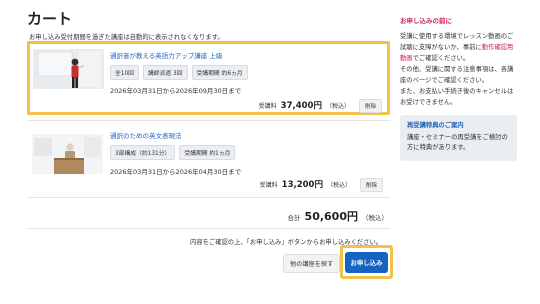 The height and width of the screenshot is (304, 540). I want to click on tag-structure: 3部構成（約131分）, so click(143, 152).